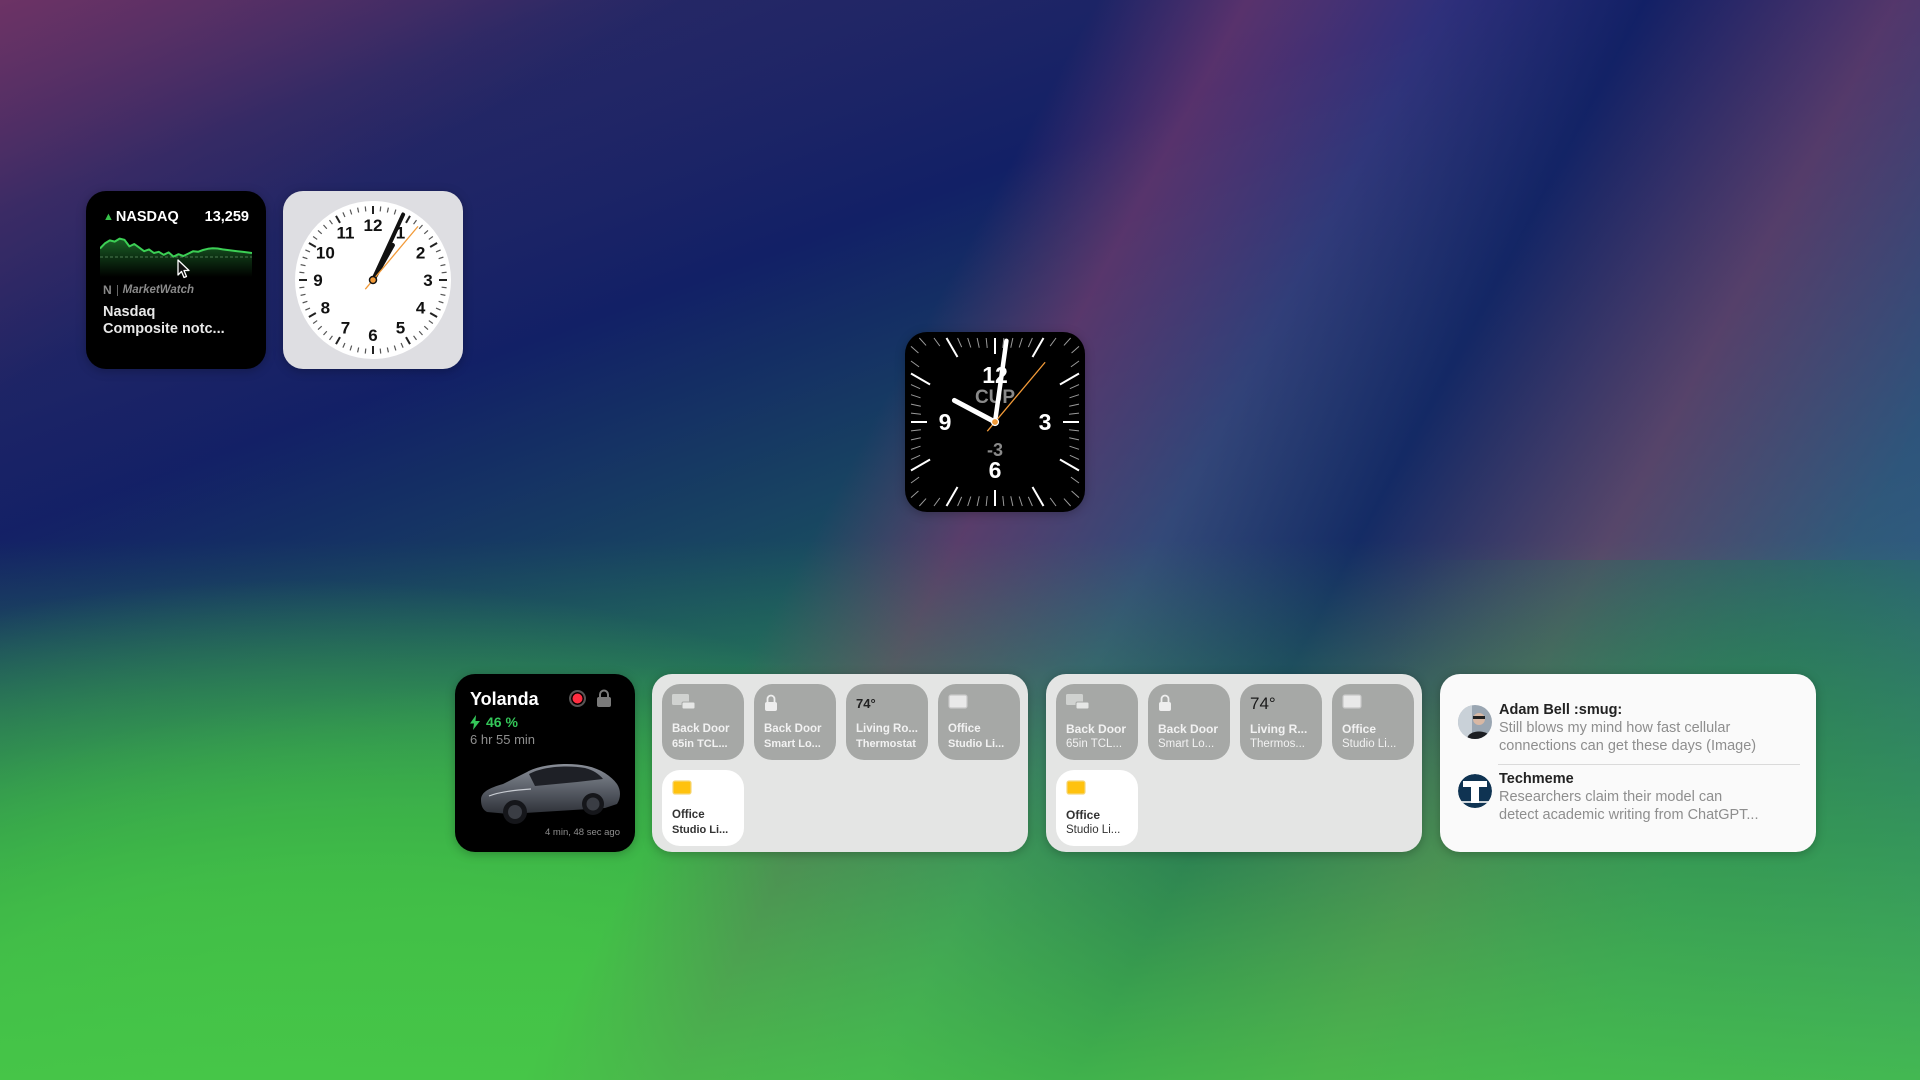 The height and width of the screenshot is (1080, 1920). I want to click on stock-symbol: NASDAQ, so click(147, 217).